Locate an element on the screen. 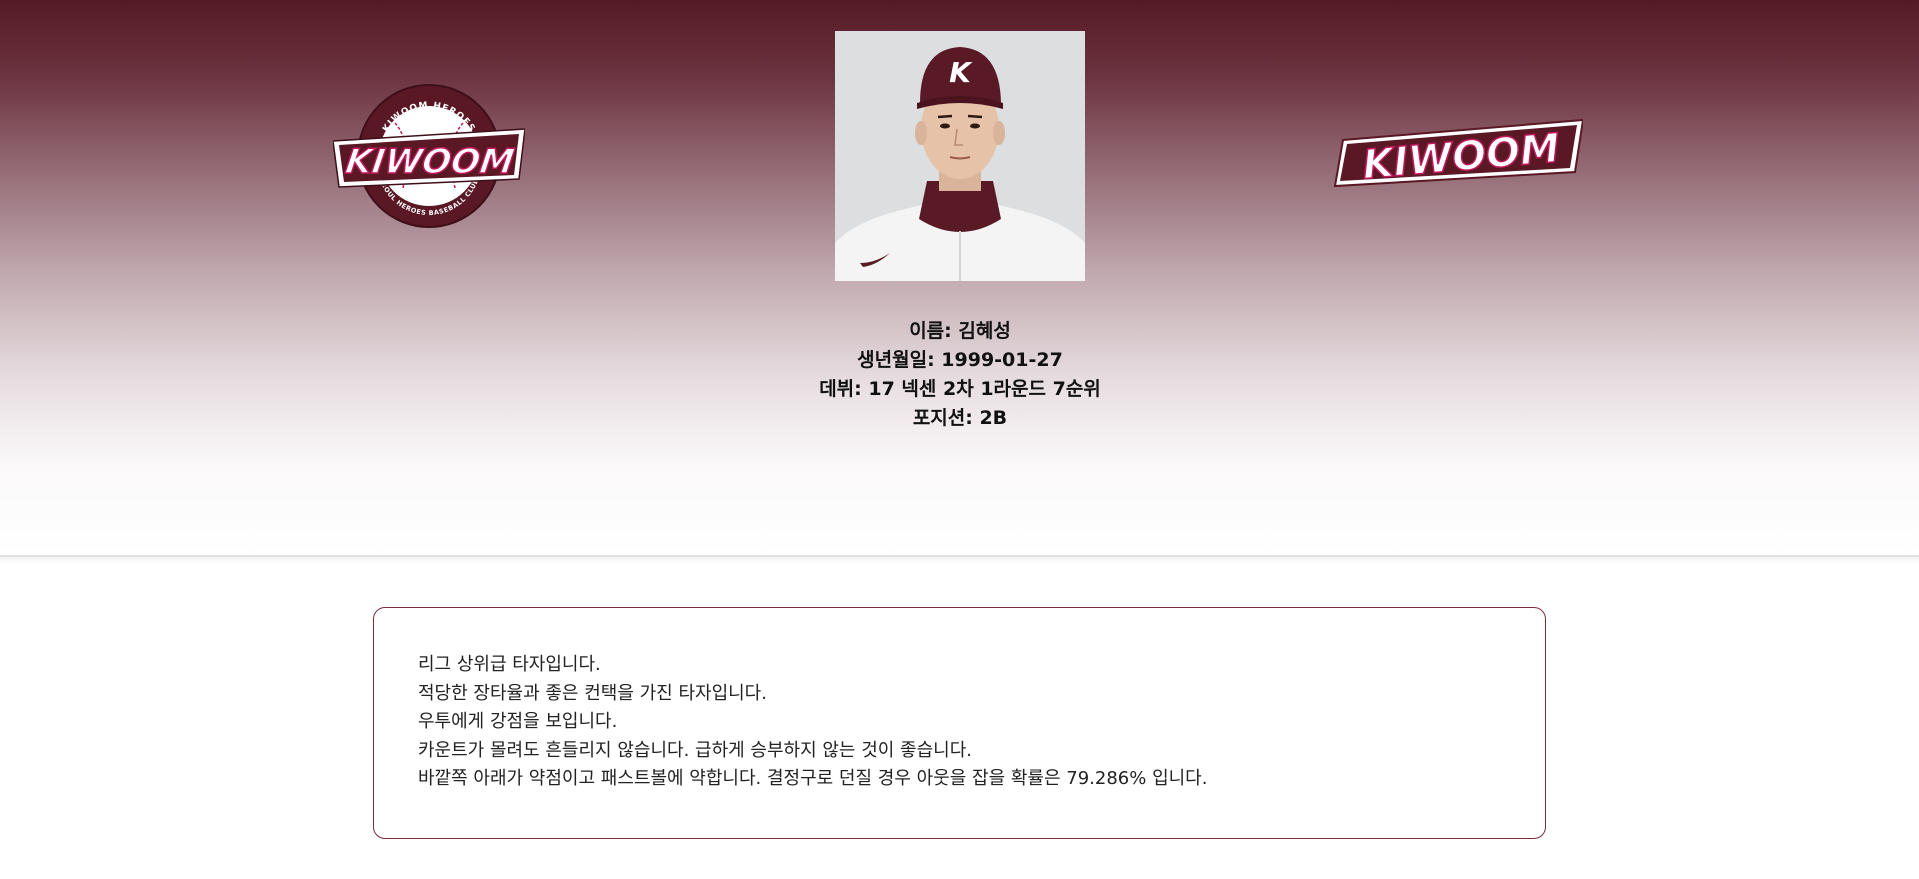 This screenshot has height=879, width=1919. emblem-wordmark: KIWOOM is located at coordinates (430, 162).